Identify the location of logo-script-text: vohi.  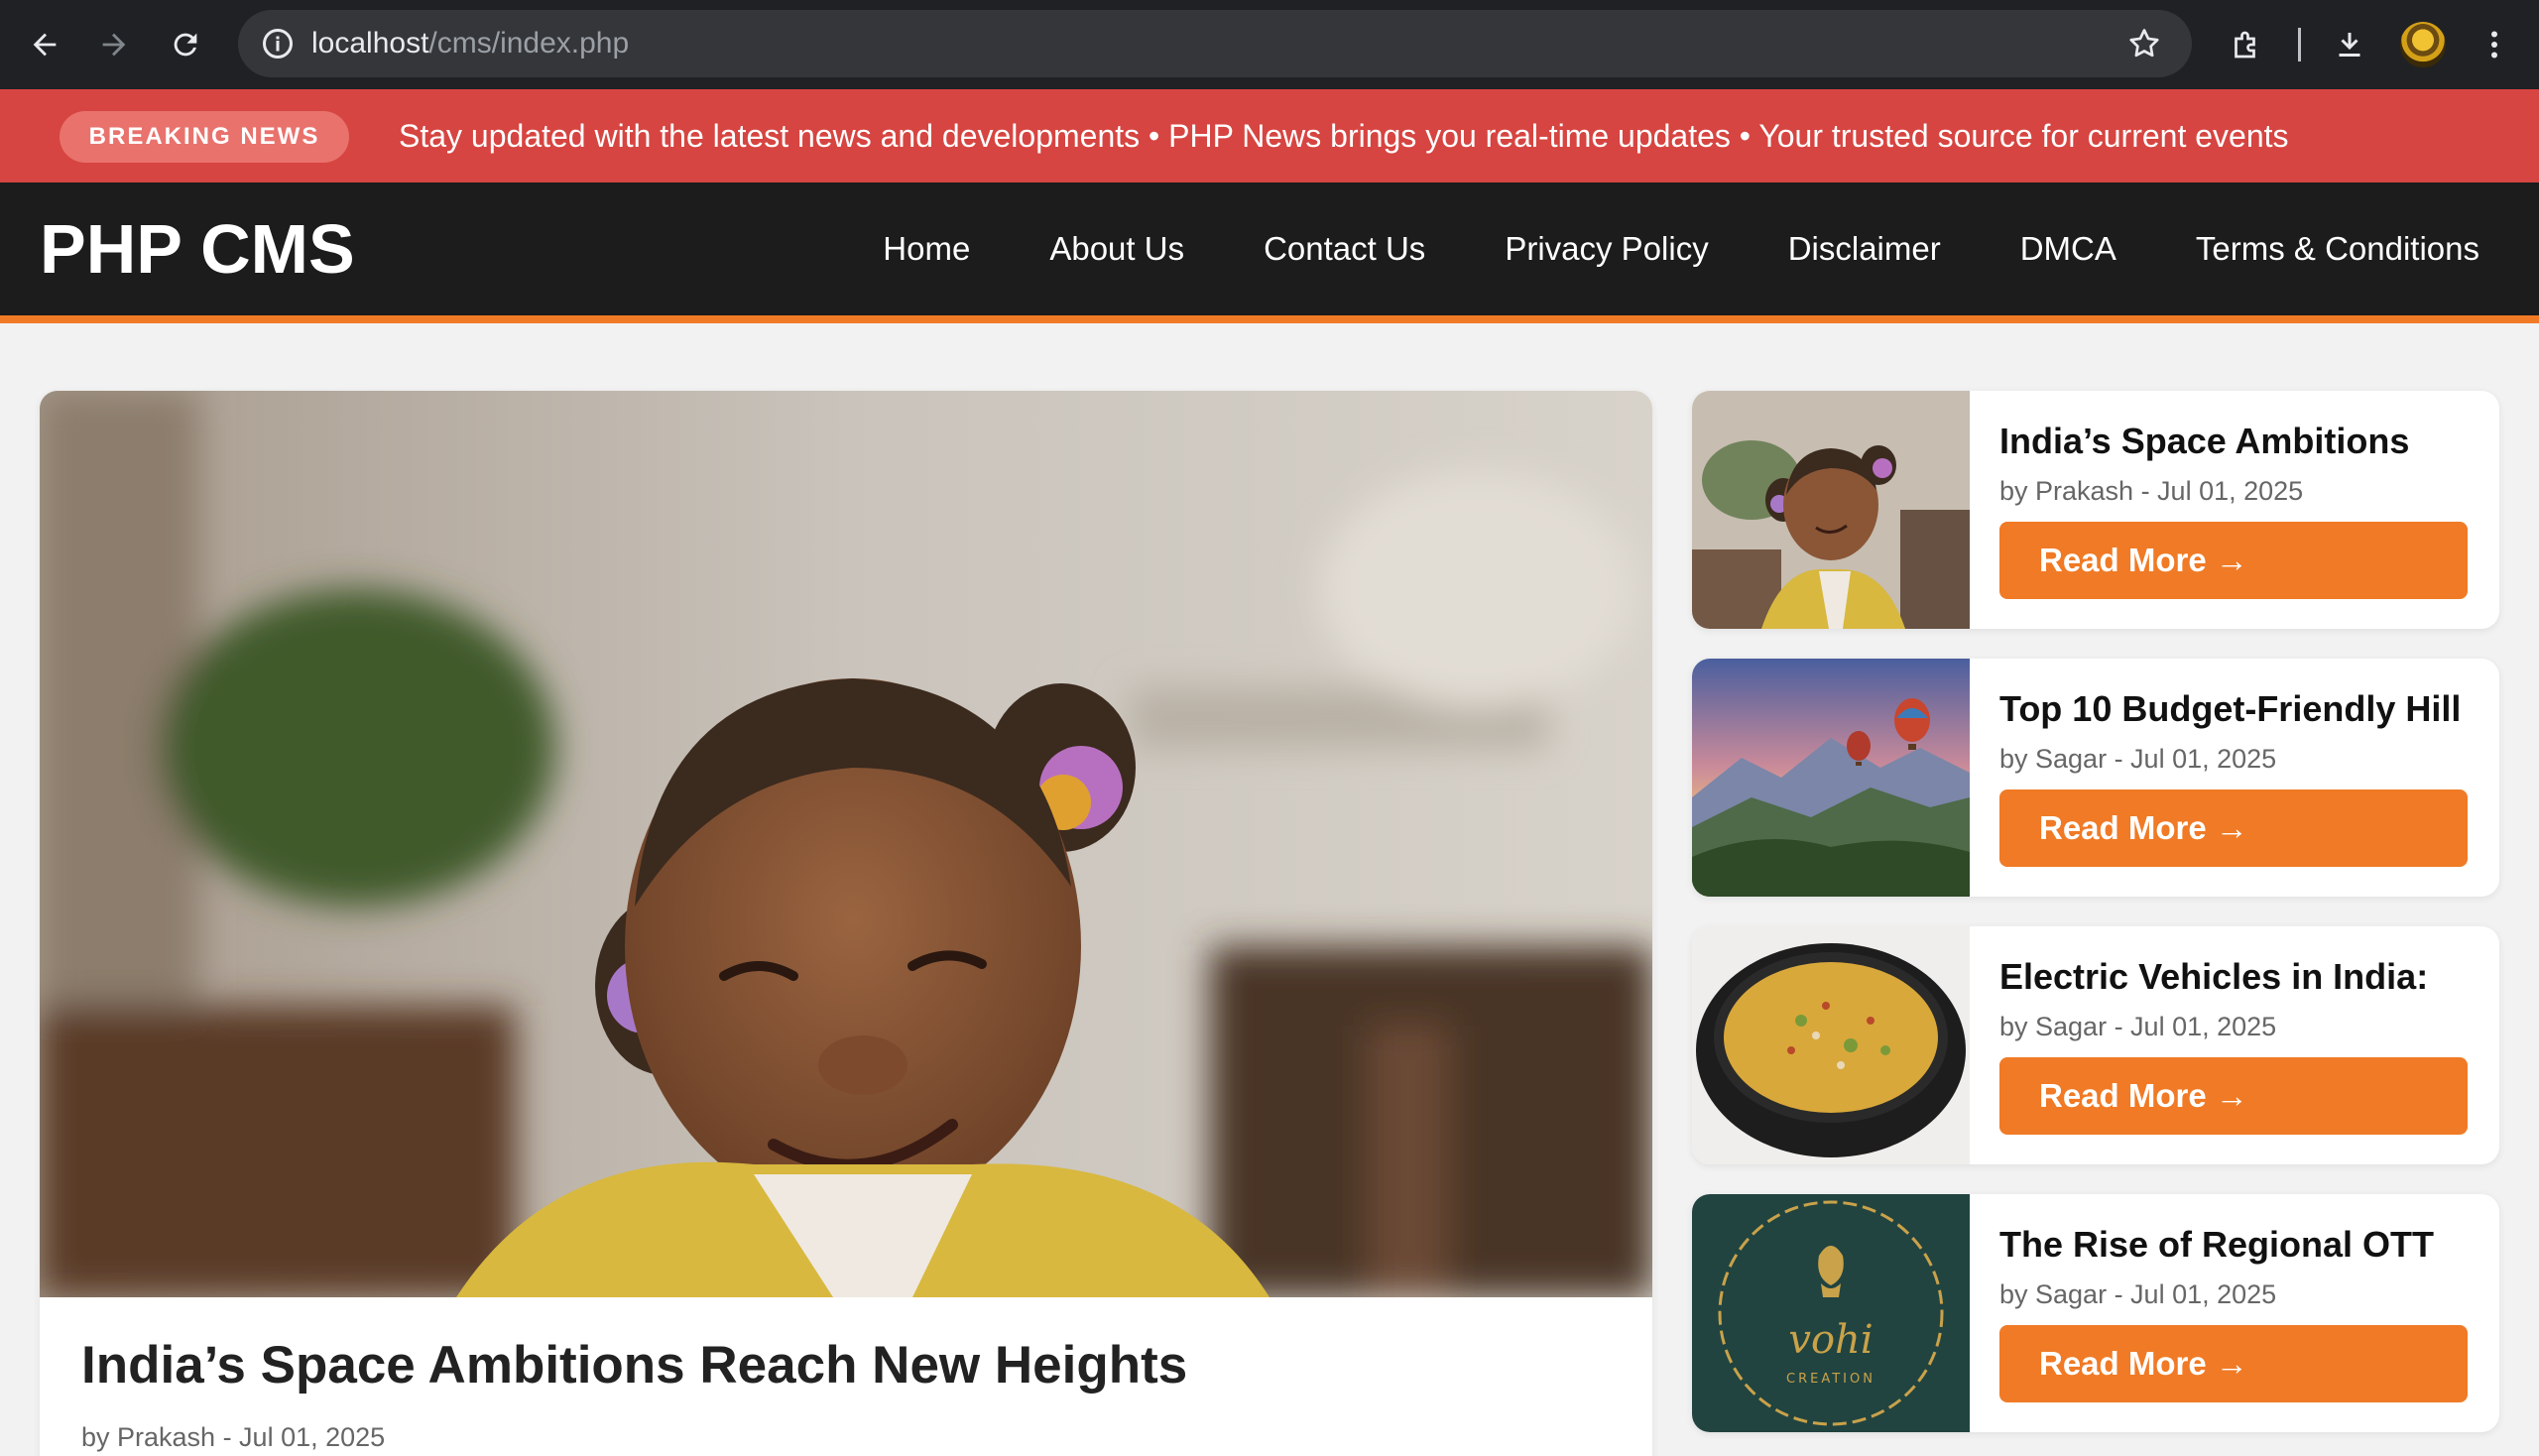
(1831, 1340).